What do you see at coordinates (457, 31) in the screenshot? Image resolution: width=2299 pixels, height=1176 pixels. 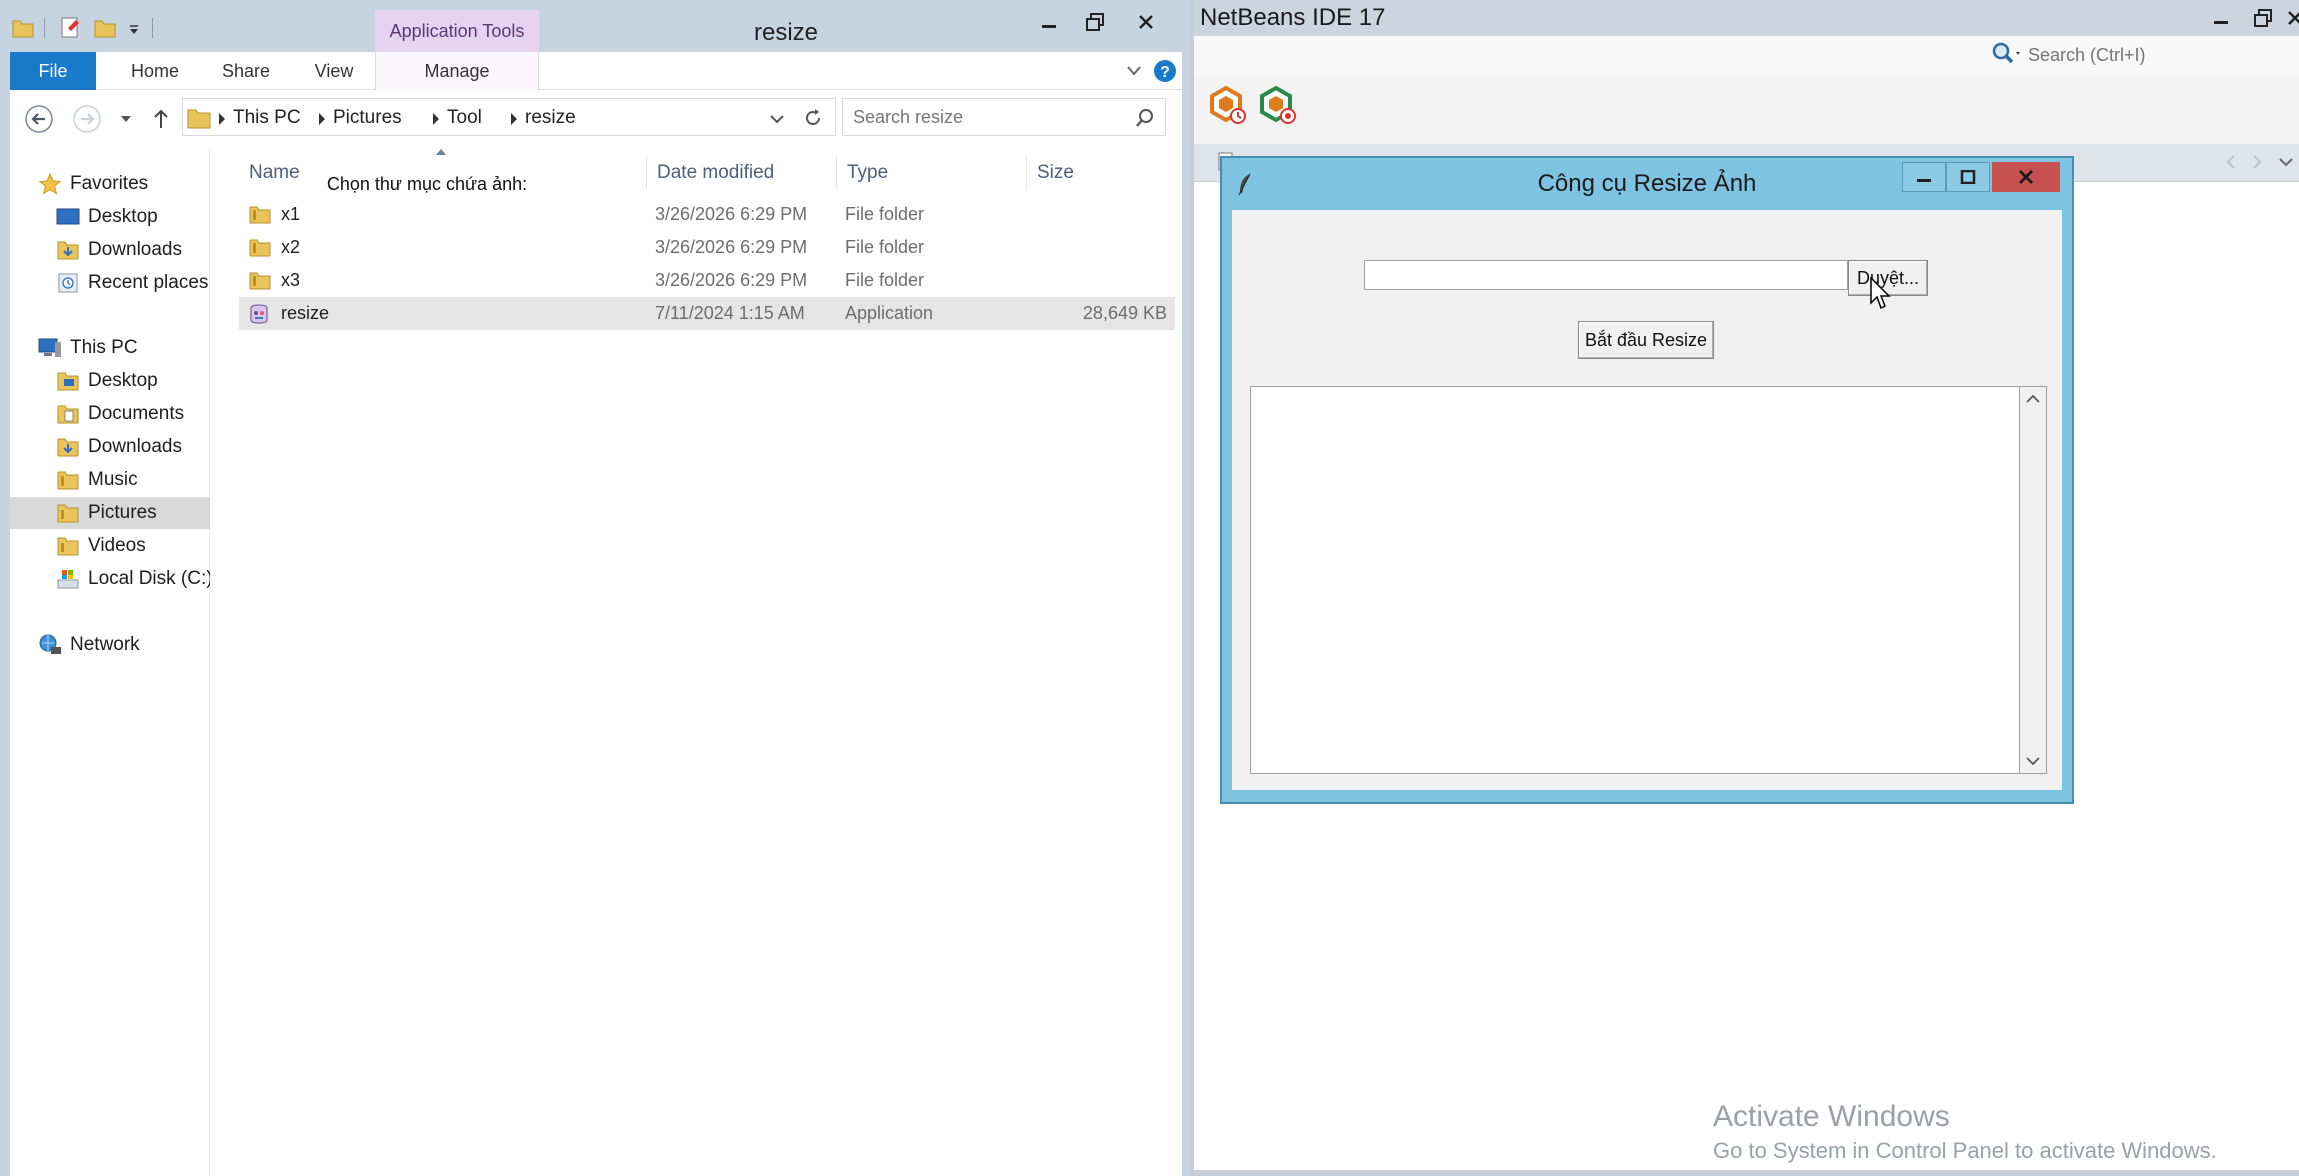 I see `contextual-tab-application-tools: Application Tools` at bounding box center [457, 31].